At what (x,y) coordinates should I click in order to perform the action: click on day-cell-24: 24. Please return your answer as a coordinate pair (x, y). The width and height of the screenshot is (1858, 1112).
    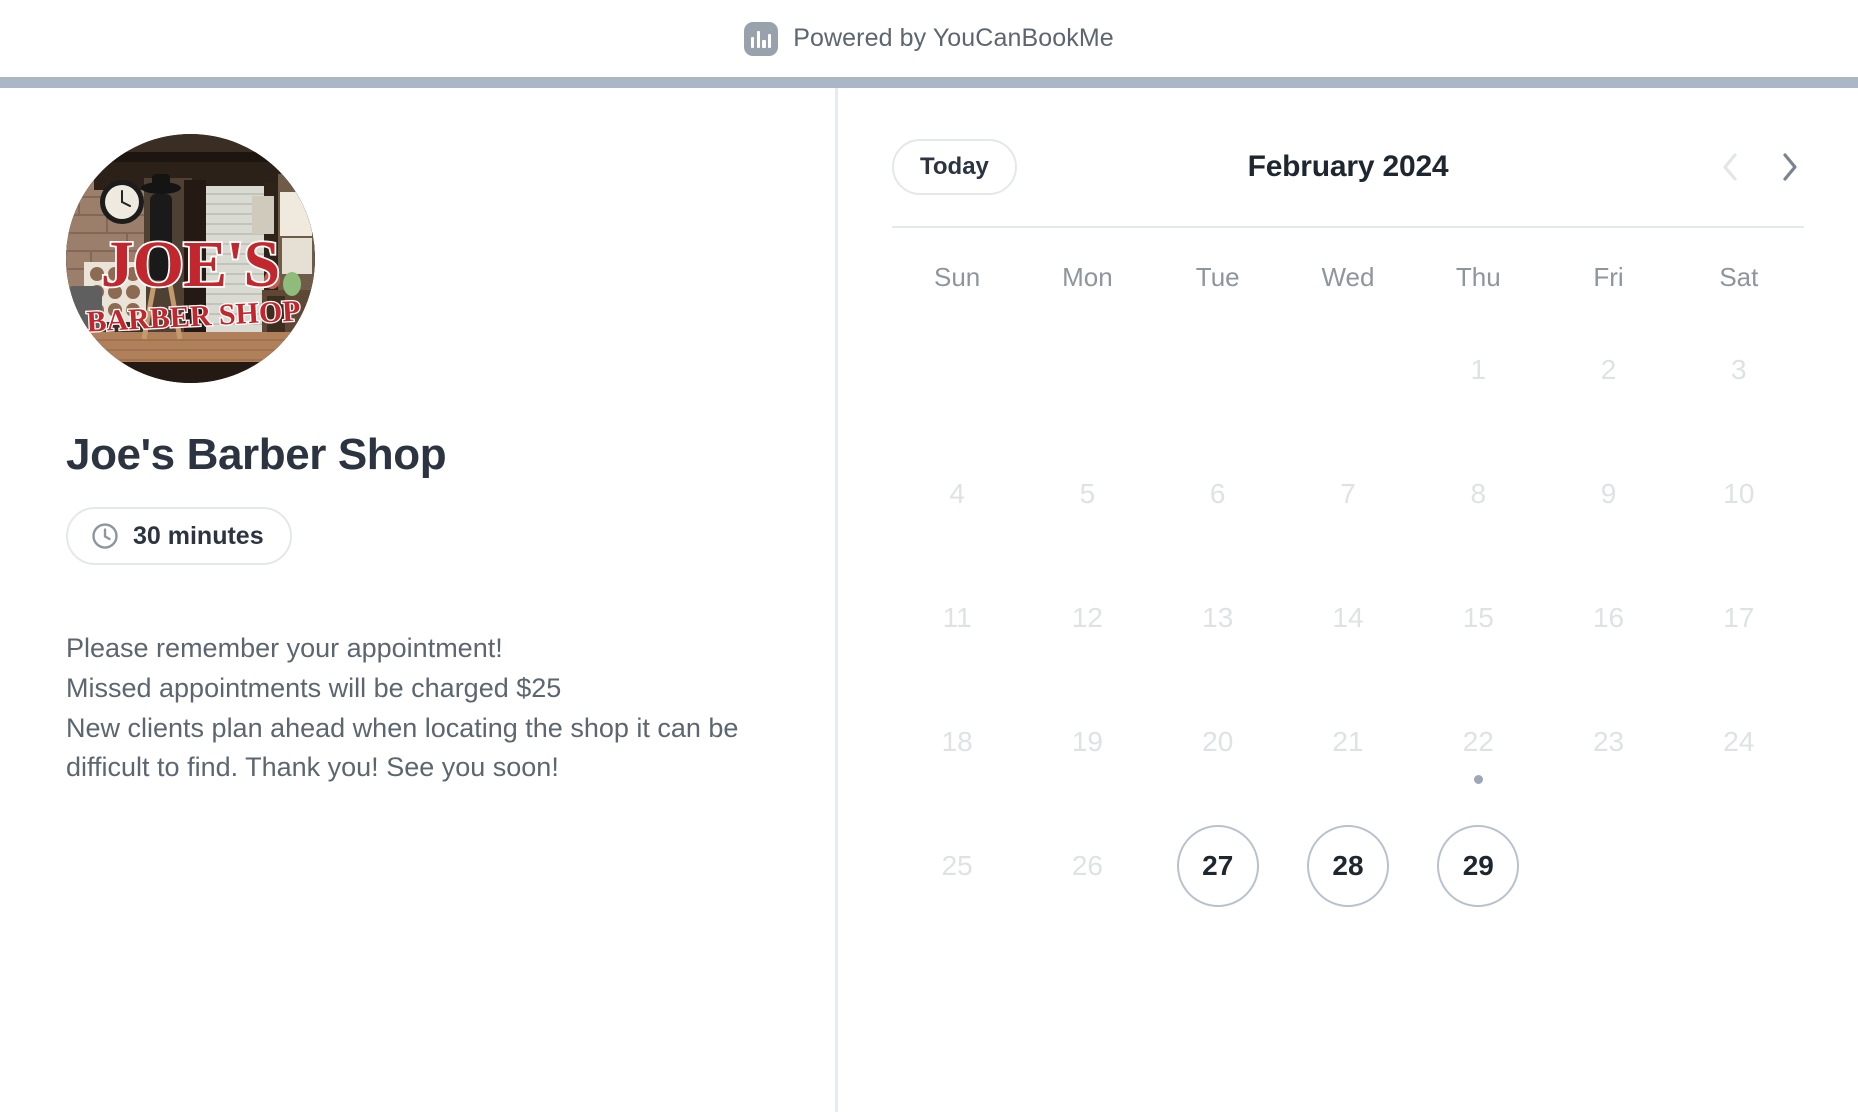
    Looking at the image, I should click on (1739, 739).